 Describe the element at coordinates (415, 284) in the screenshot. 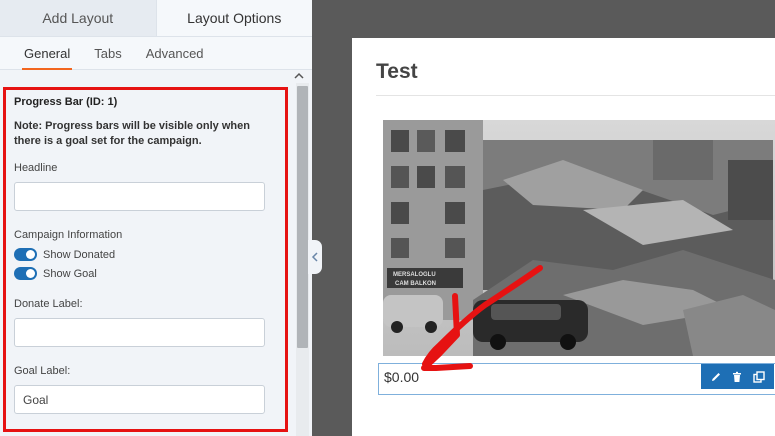

I see `svg-text: CAM BALKON` at that location.